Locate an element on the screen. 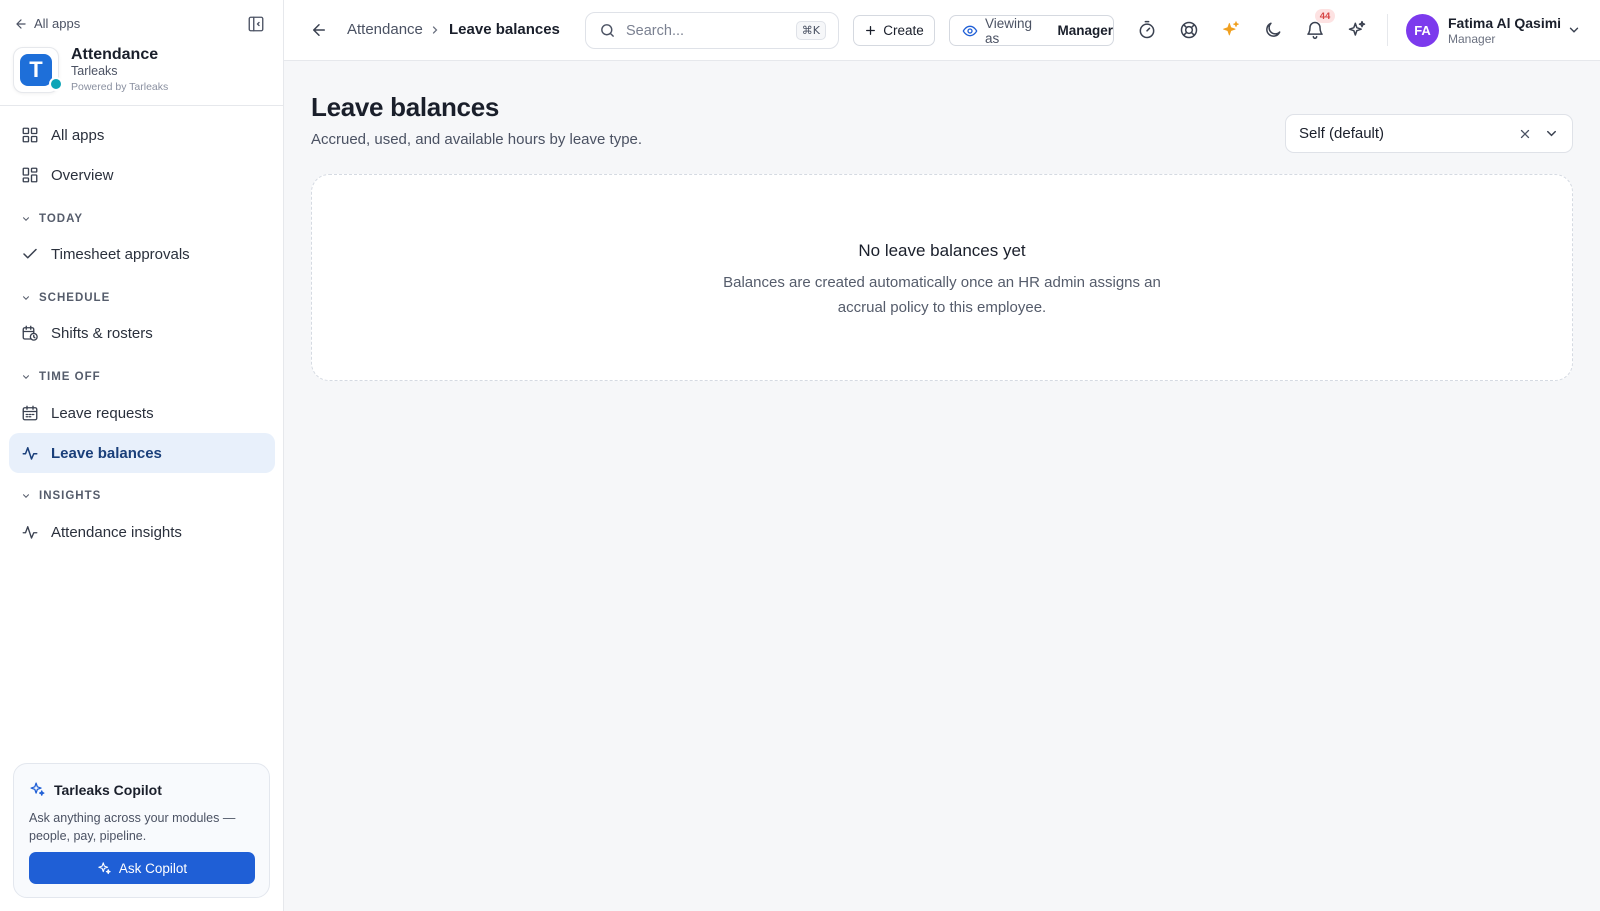 This screenshot has width=1600, height=911. back-to-all-apps-label: All apps is located at coordinates (57, 23).